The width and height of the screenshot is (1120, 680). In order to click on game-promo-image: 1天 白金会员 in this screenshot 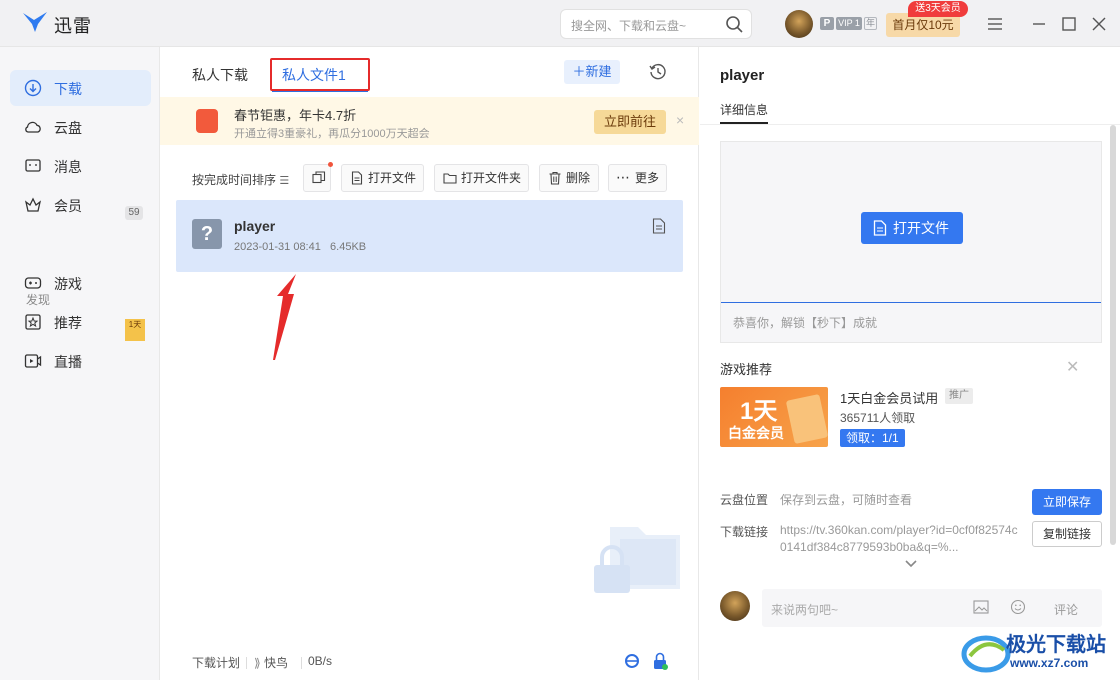, I will do `click(774, 417)`.